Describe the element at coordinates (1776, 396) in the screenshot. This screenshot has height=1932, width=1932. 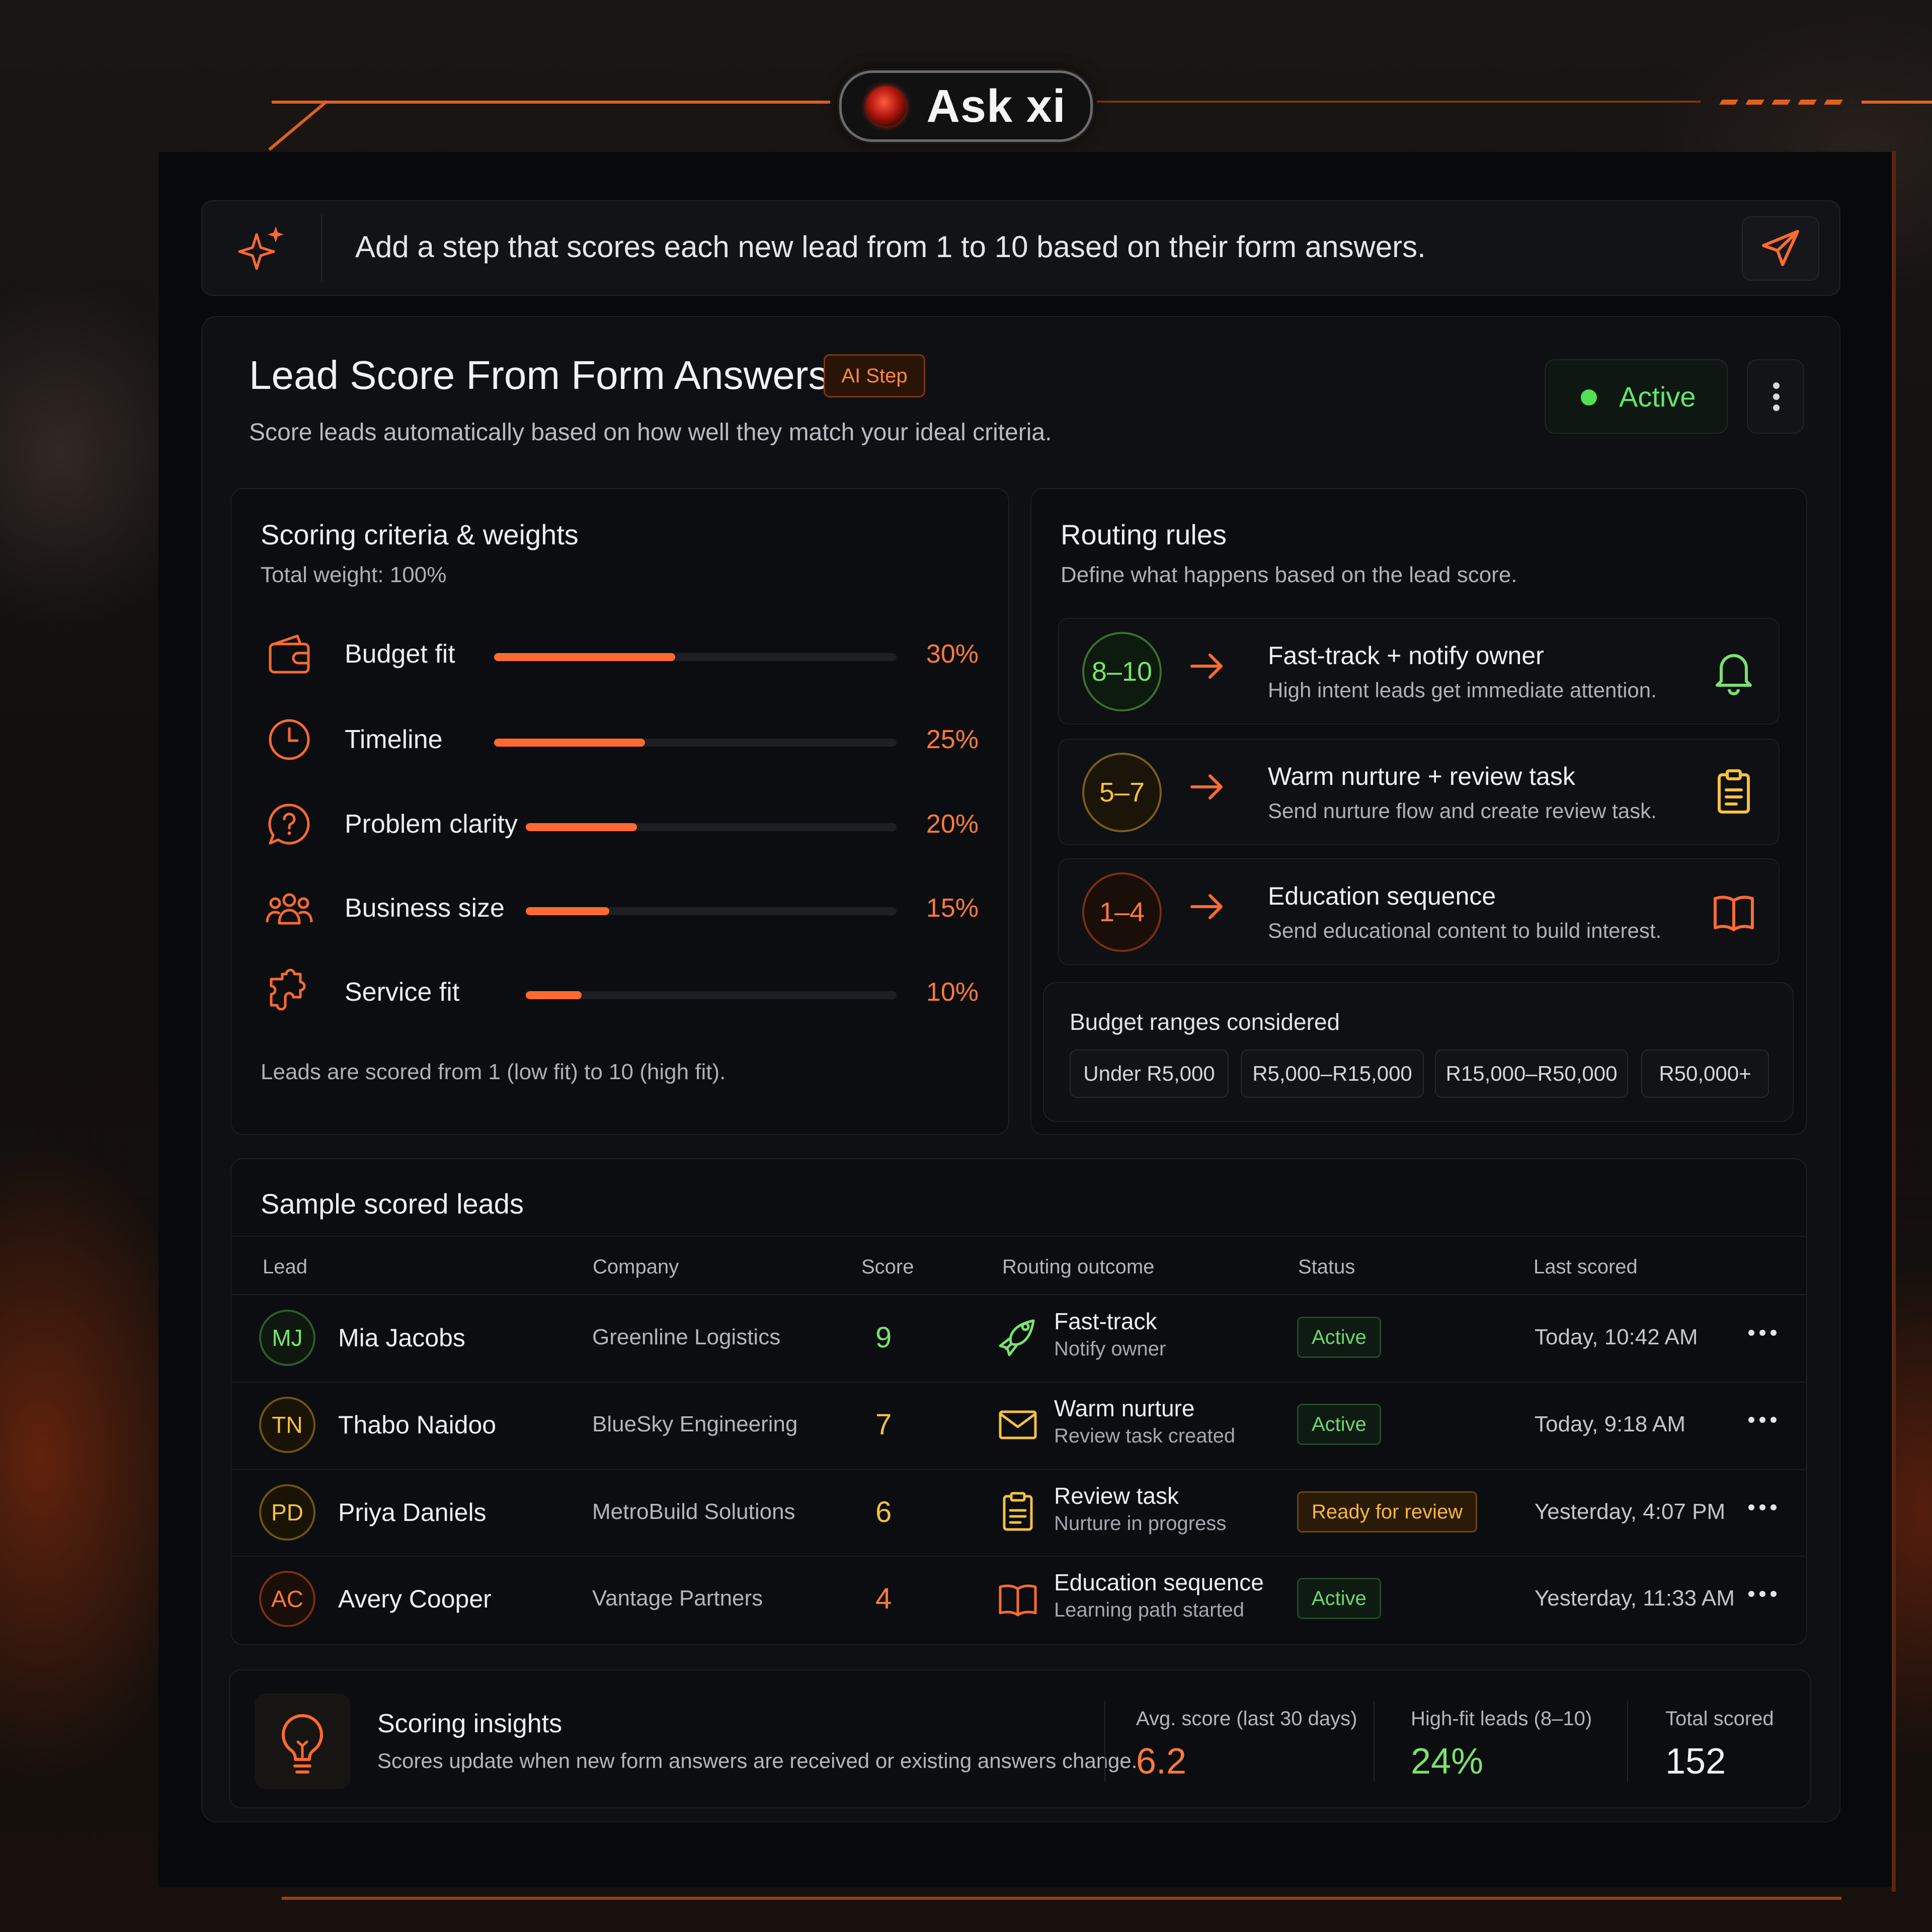
I see `more-options-button` at that location.